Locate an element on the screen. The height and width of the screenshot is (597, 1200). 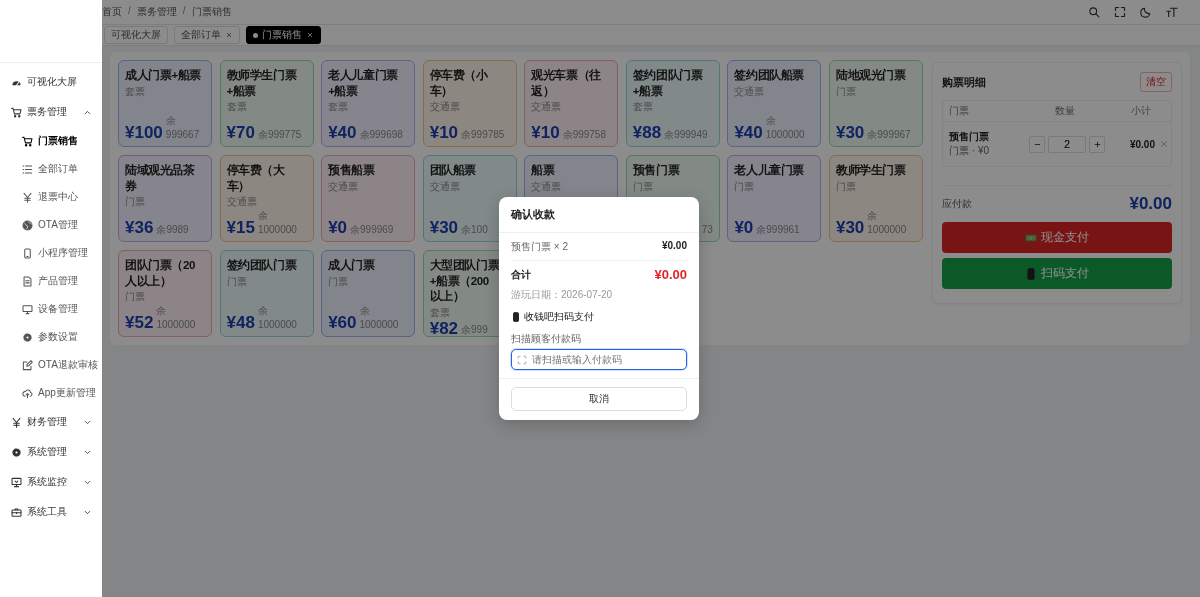
ticket-stock: 73 is located at coordinates (706, 229).